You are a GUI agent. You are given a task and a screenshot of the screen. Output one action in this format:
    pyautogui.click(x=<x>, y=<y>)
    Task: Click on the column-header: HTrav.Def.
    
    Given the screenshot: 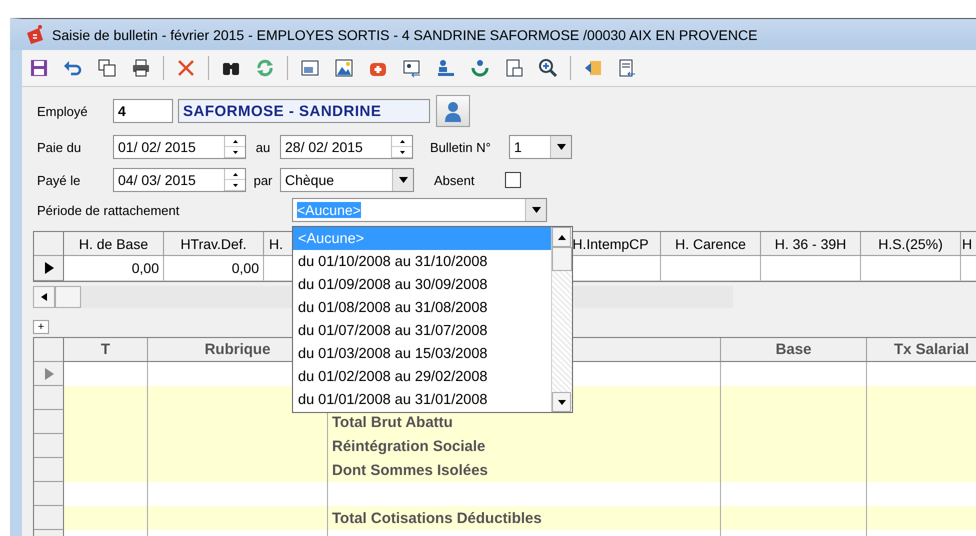 What is the action you would take?
    pyautogui.click(x=214, y=244)
    